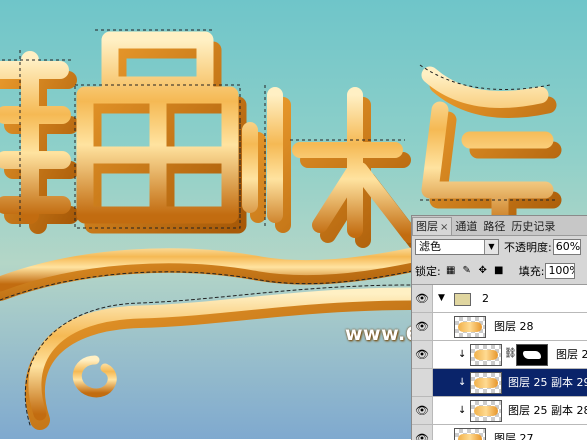  I want to click on tab-layers-label: 图层, so click(427, 226).